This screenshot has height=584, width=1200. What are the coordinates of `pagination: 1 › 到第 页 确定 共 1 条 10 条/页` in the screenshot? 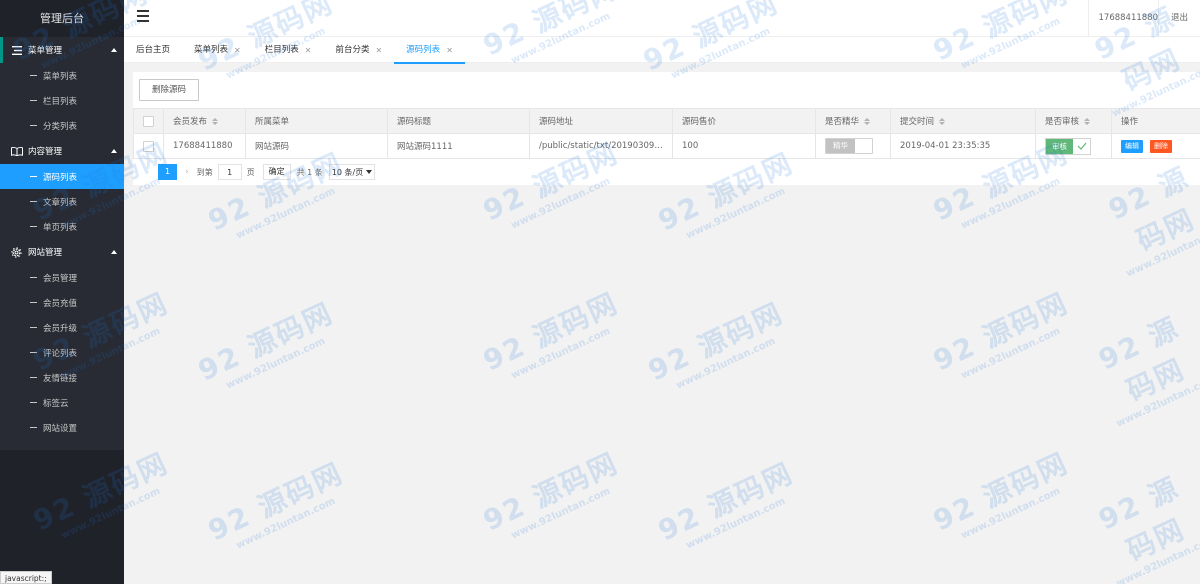 It's located at (666, 172).